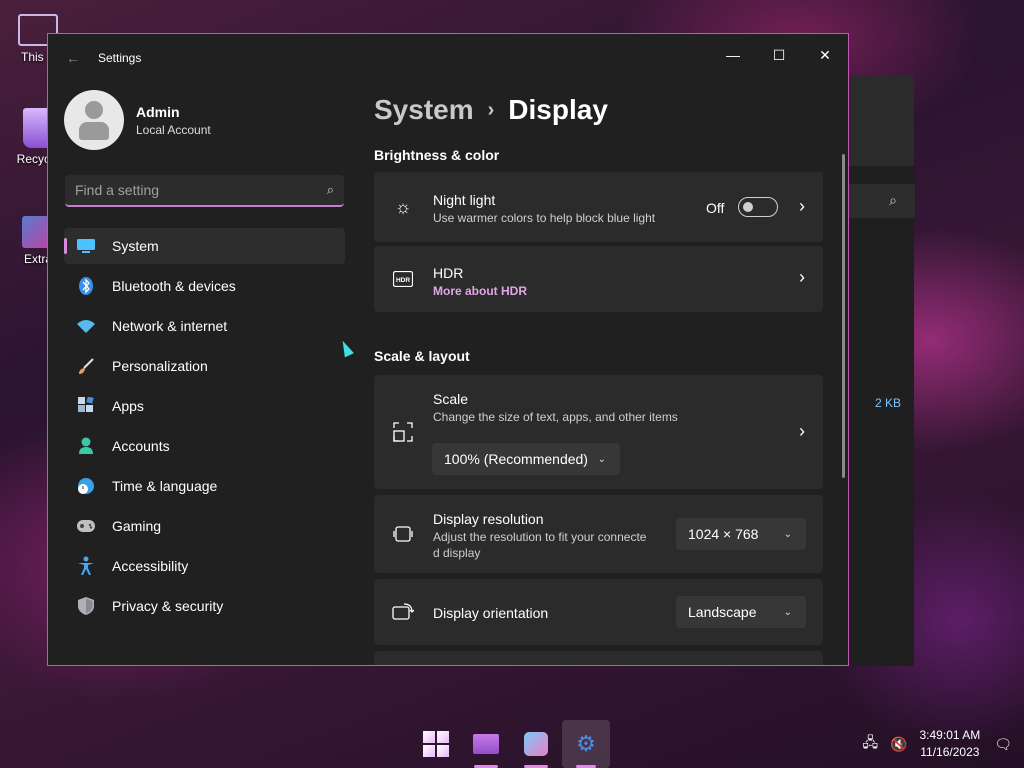  I want to click on shield-icon, so click(86, 606).